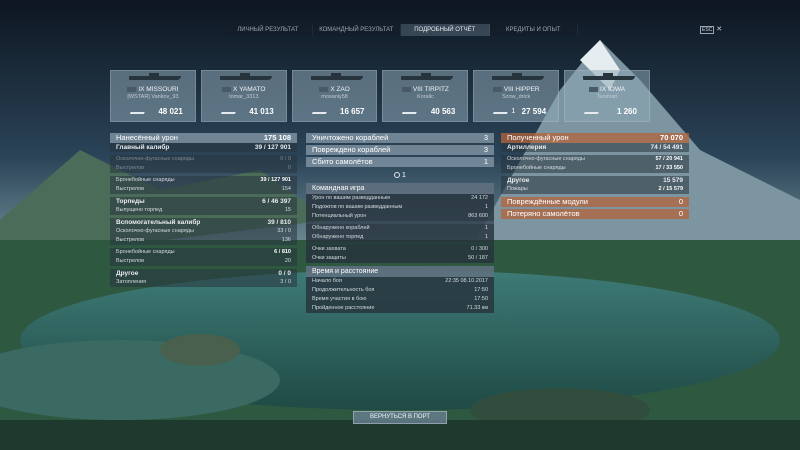 The width and height of the screenshot is (800, 450). I want to click on player-name: Tanimari, so click(607, 97).